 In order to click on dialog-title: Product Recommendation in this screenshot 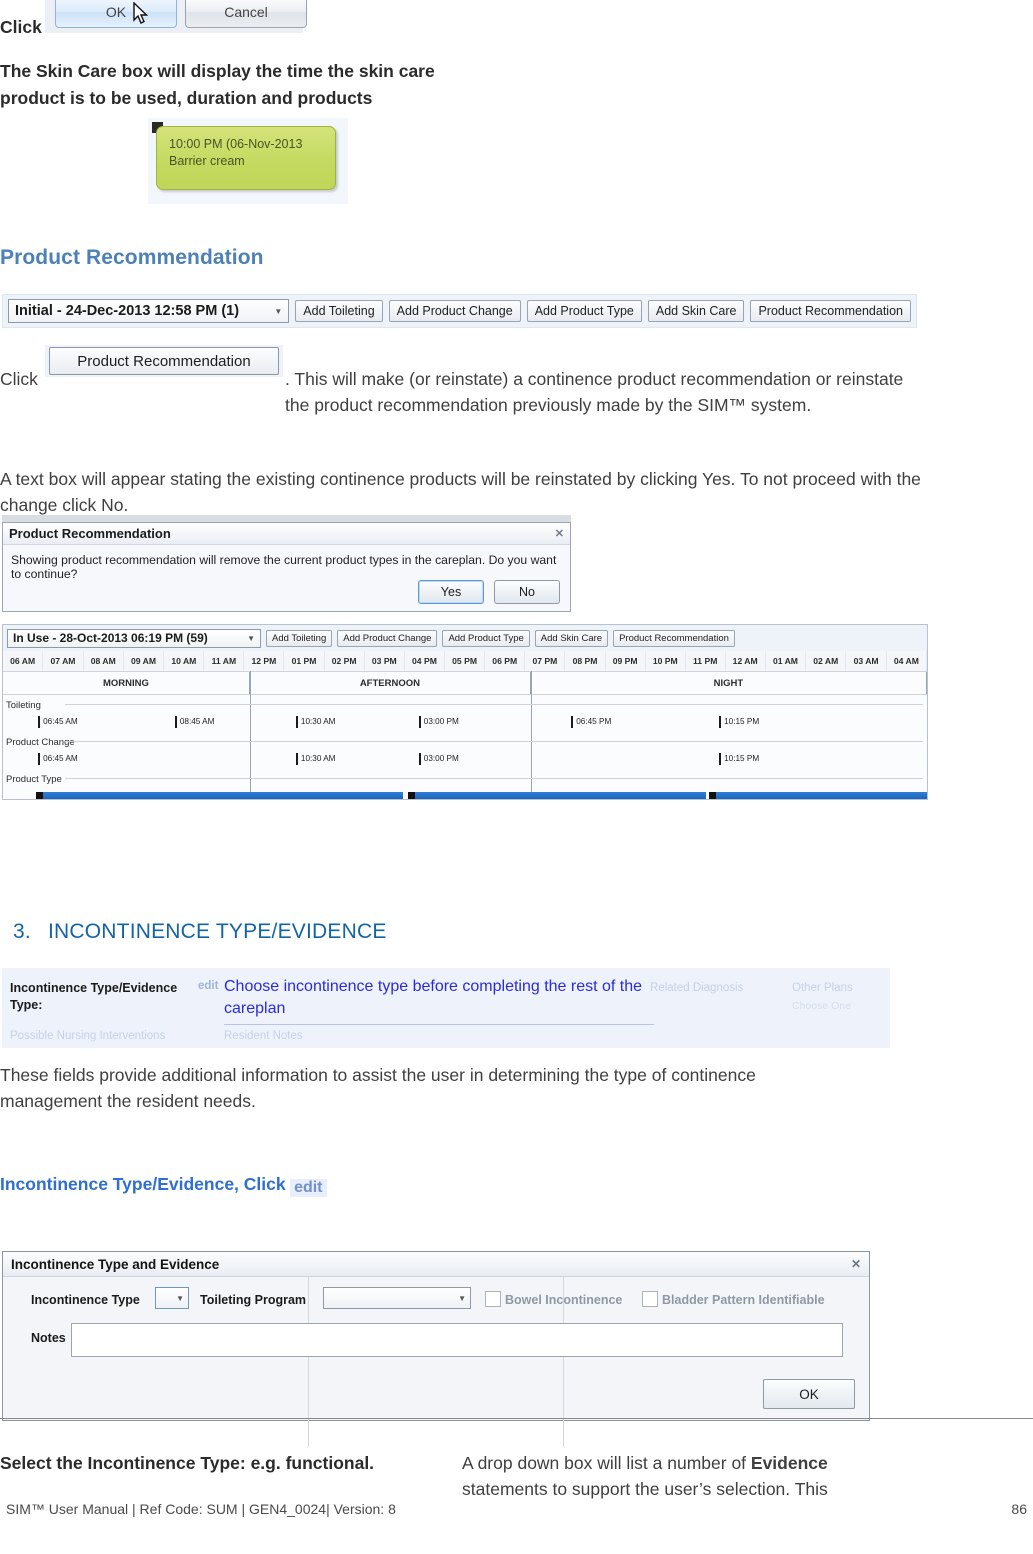, I will do `click(90, 533)`.